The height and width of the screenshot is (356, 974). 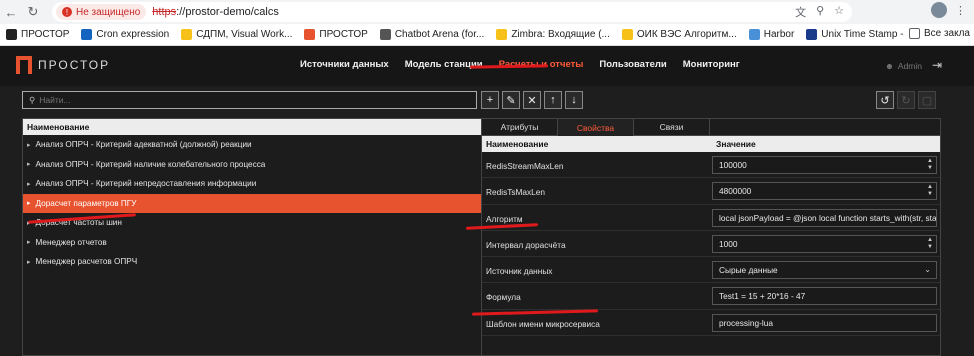 I want to click on bookmark-item: Harbor, so click(x=771, y=34).